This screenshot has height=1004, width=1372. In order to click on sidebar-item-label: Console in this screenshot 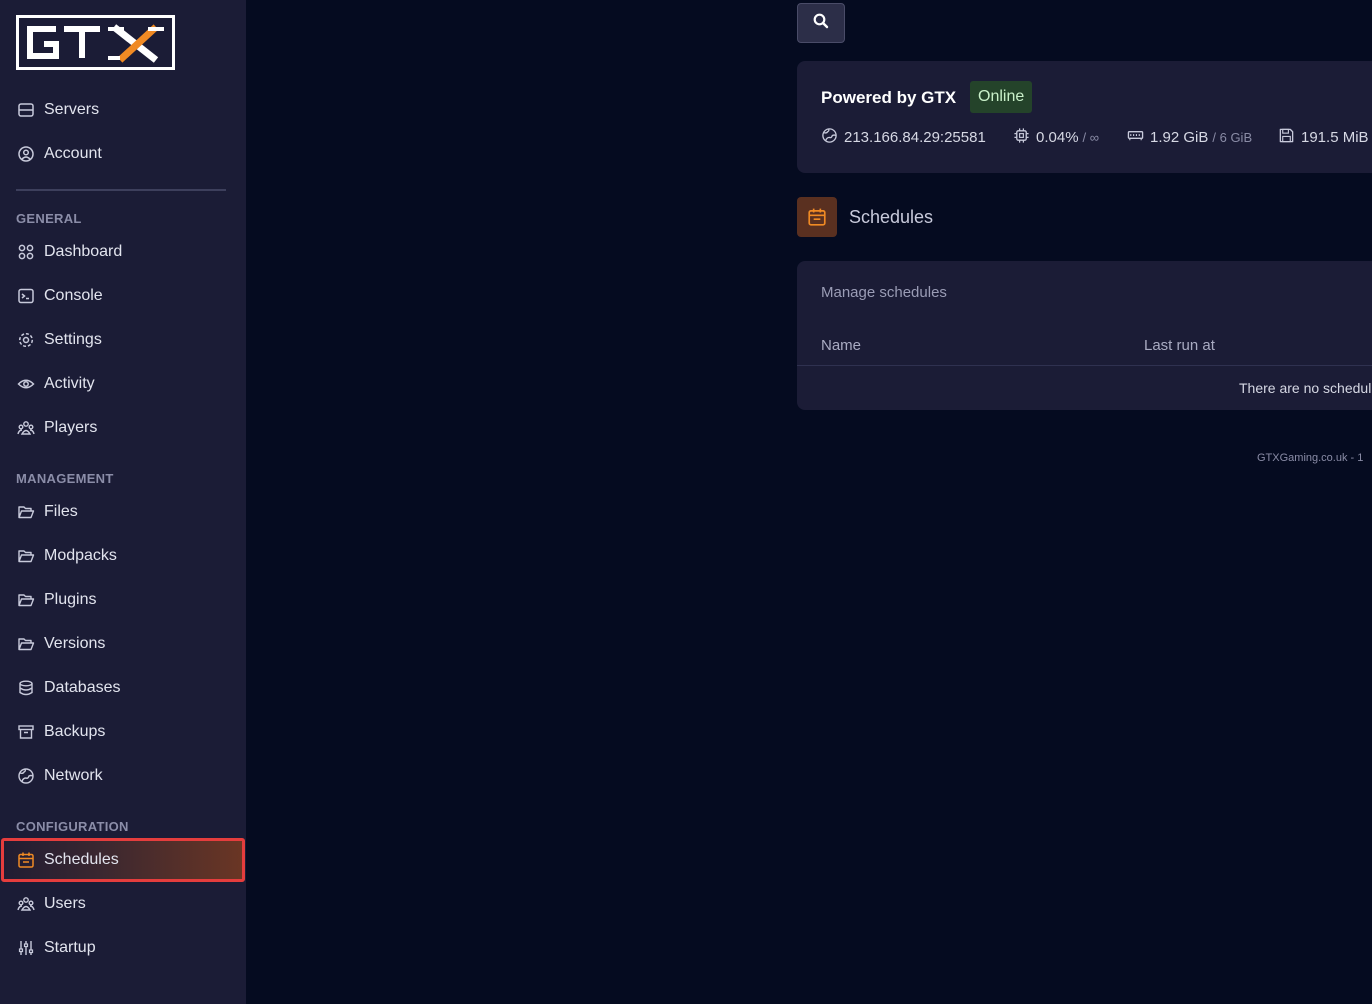, I will do `click(73, 295)`.